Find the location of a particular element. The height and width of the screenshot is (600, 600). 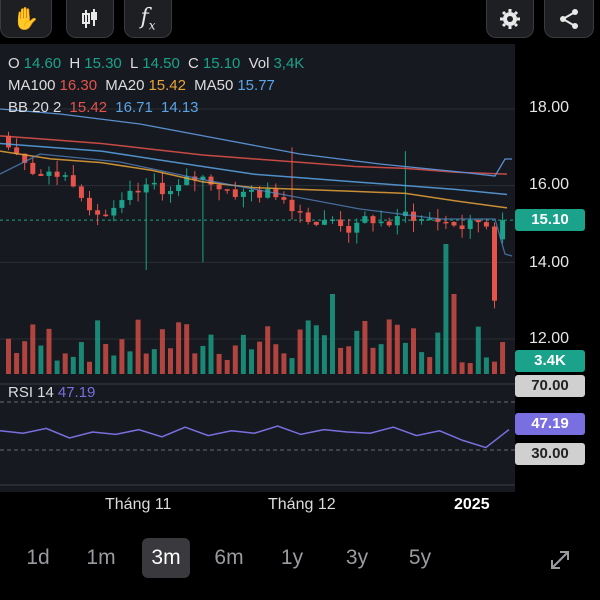

rsi-line: RSI 14 47.19 is located at coordinates (52, 392).